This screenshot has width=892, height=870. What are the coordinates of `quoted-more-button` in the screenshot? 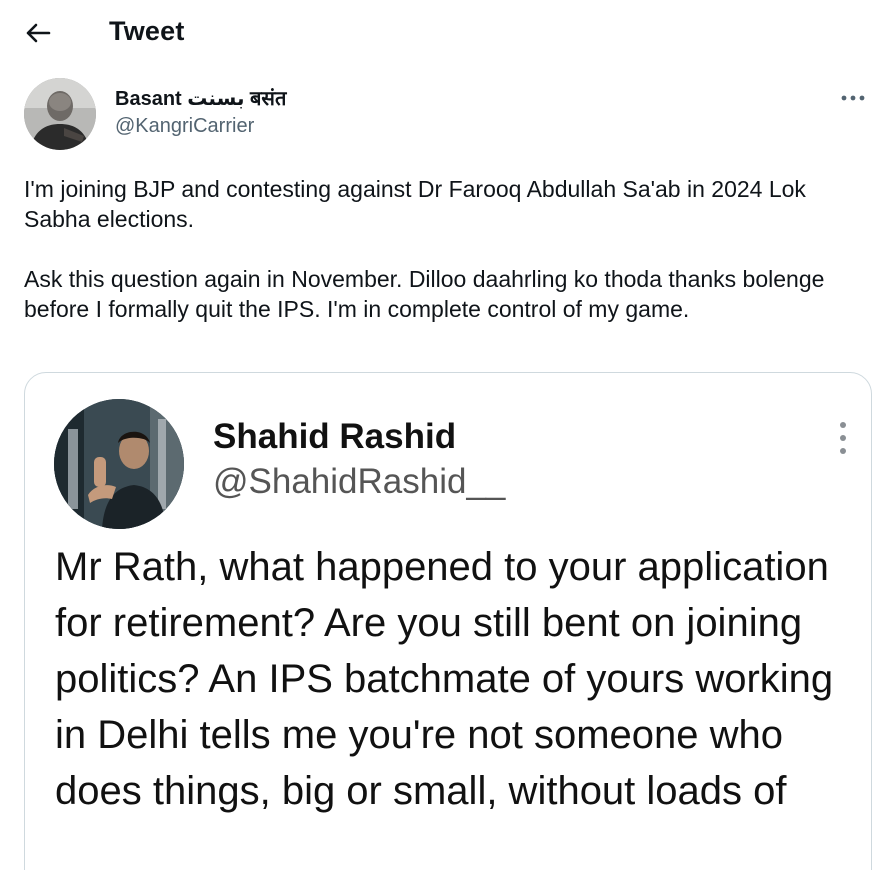 It's located at (843, 438).